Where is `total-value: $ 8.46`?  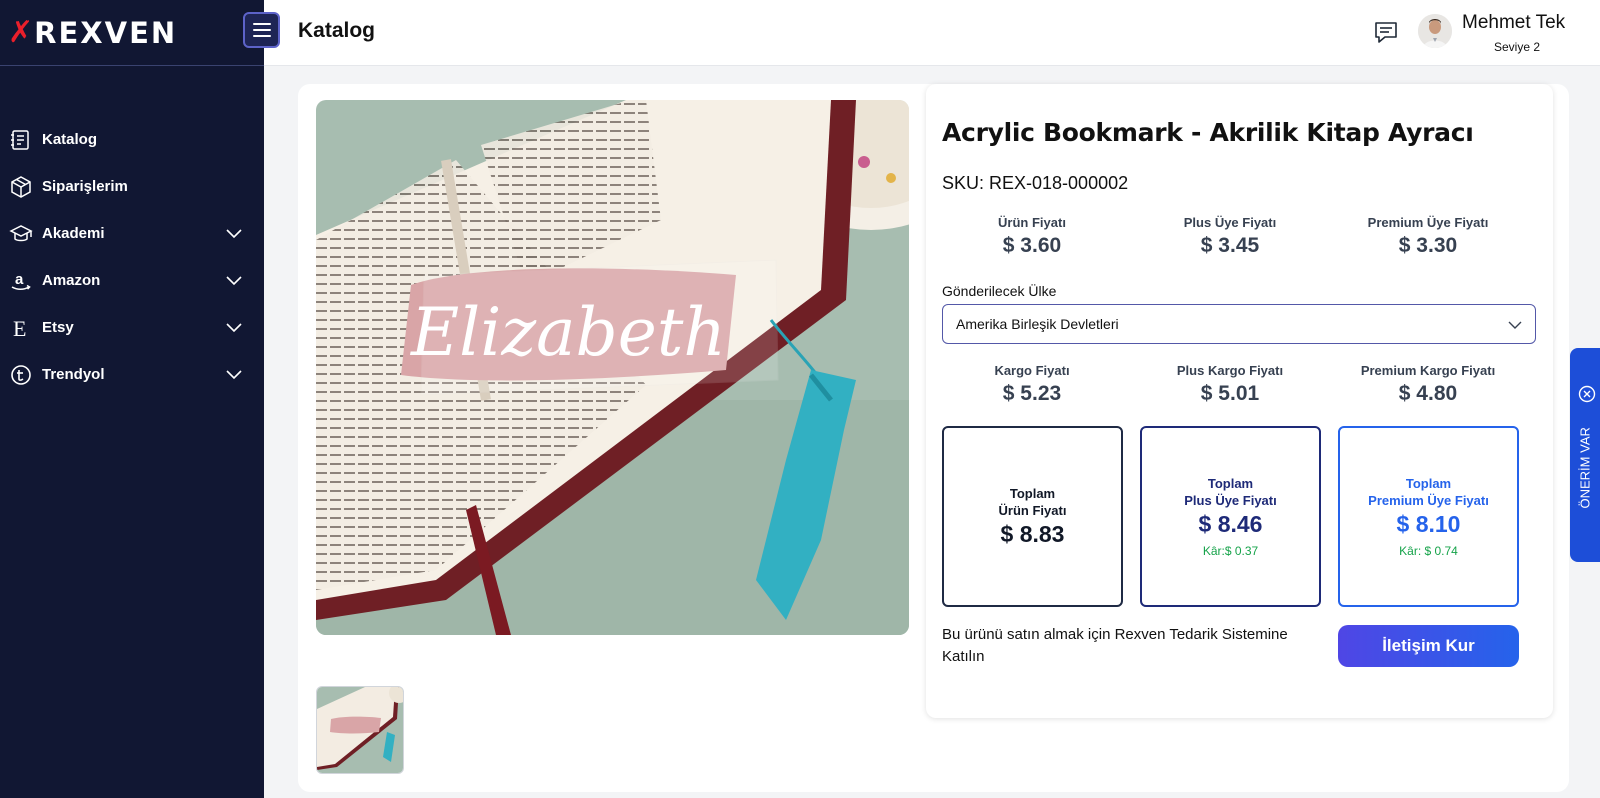
total-value: $ 8.46 is located at coordinates (1230, 524).